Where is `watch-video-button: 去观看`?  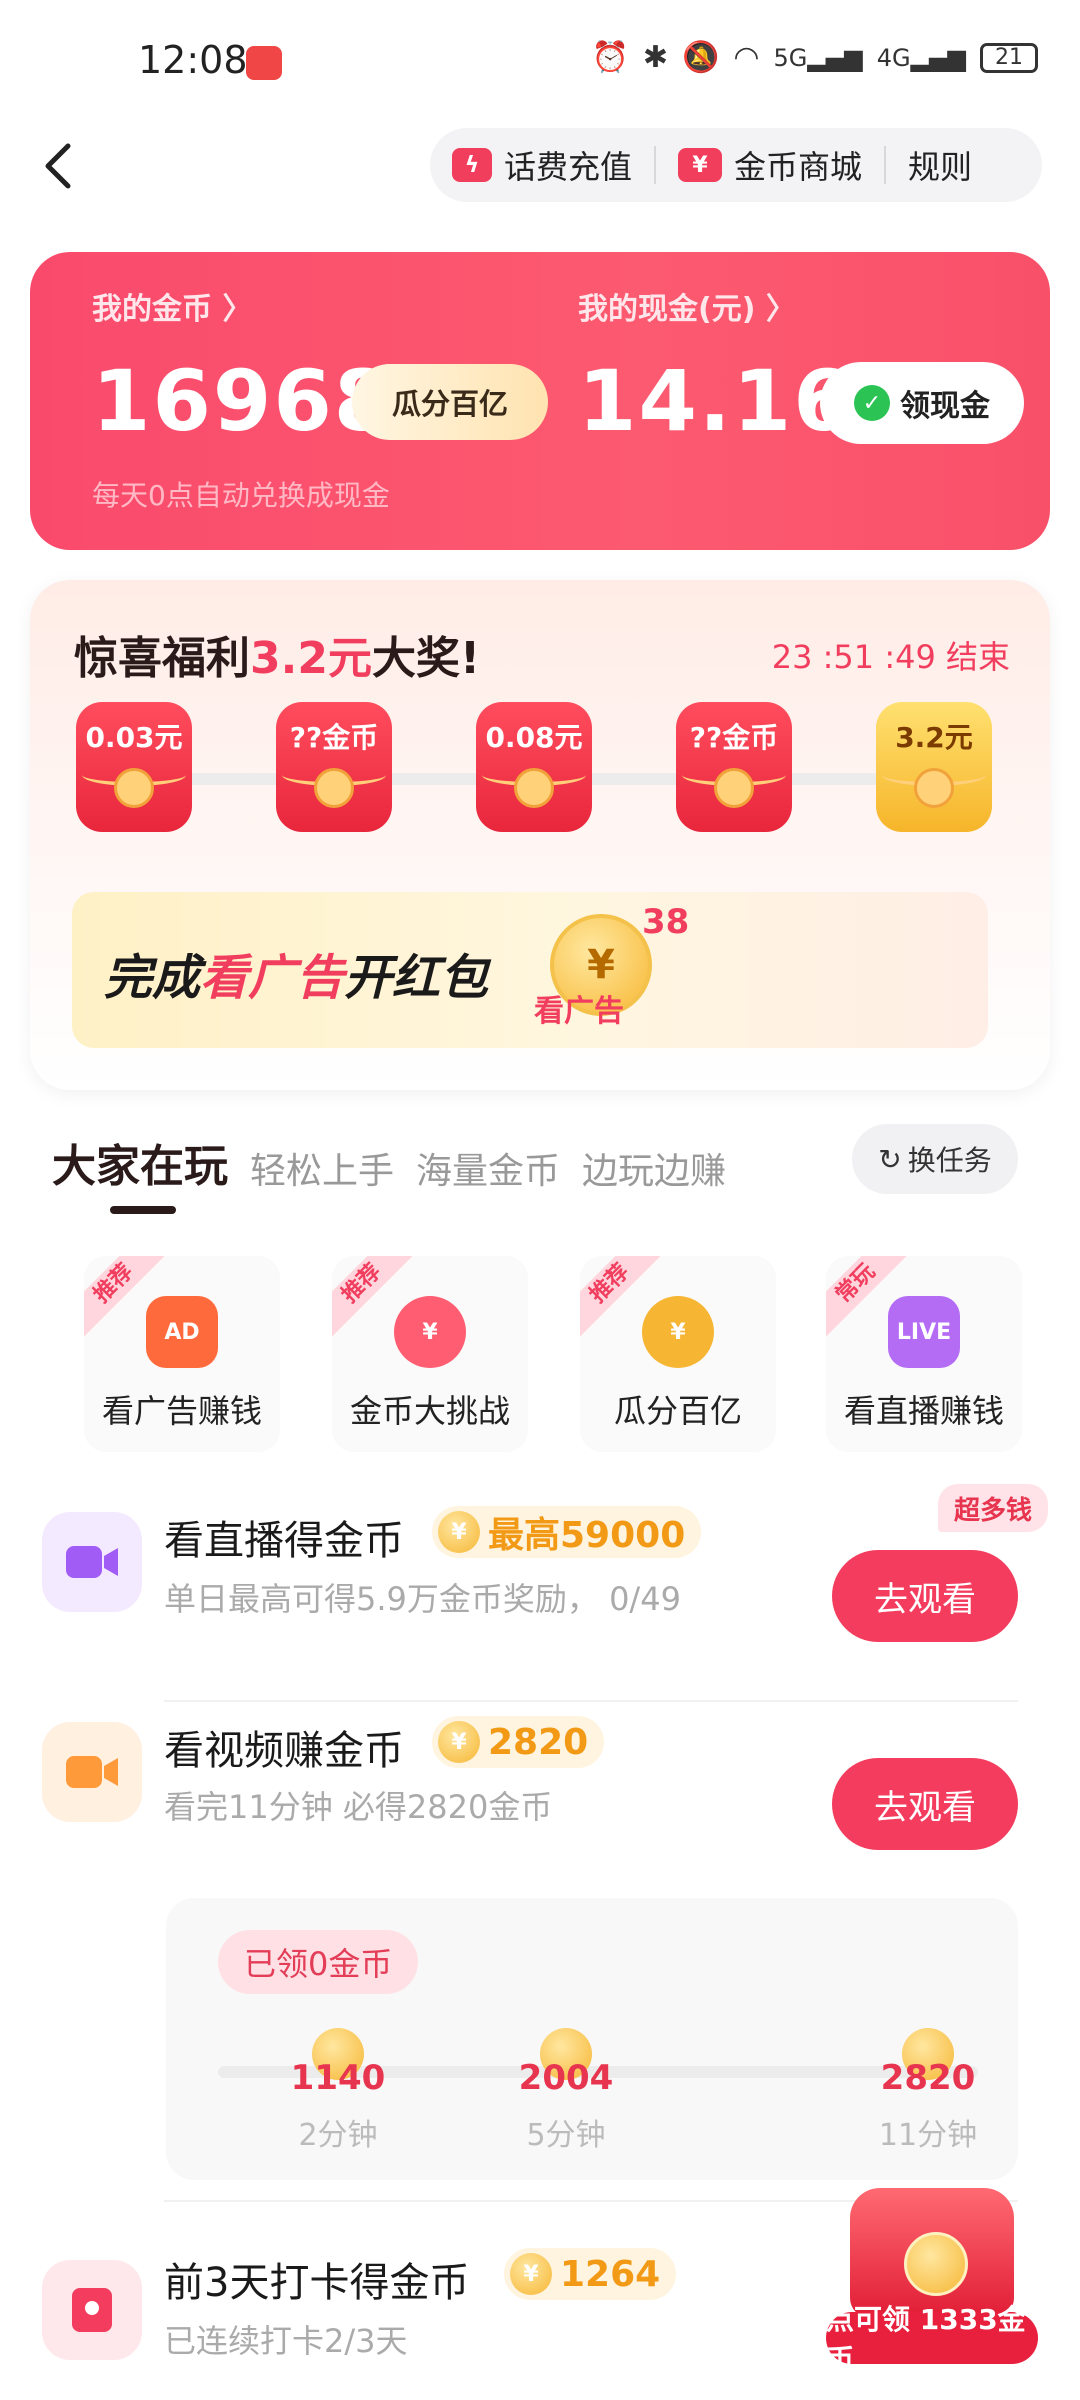 watch-video-button: 去观看 is located at coordinates (925, 1804).